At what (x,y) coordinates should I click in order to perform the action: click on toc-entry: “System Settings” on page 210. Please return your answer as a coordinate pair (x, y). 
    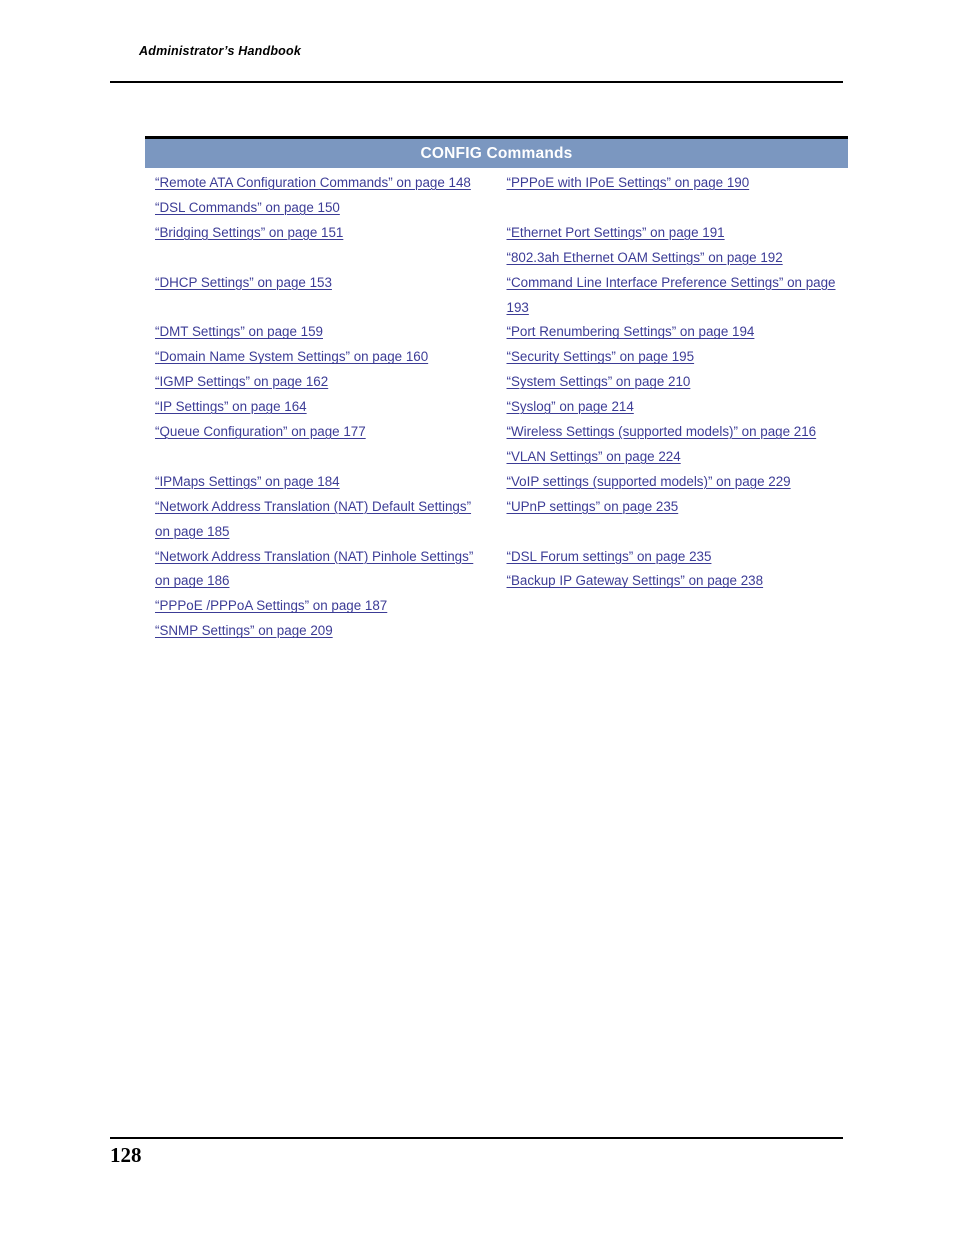
    Looking at the image, I should click on (673, 382).